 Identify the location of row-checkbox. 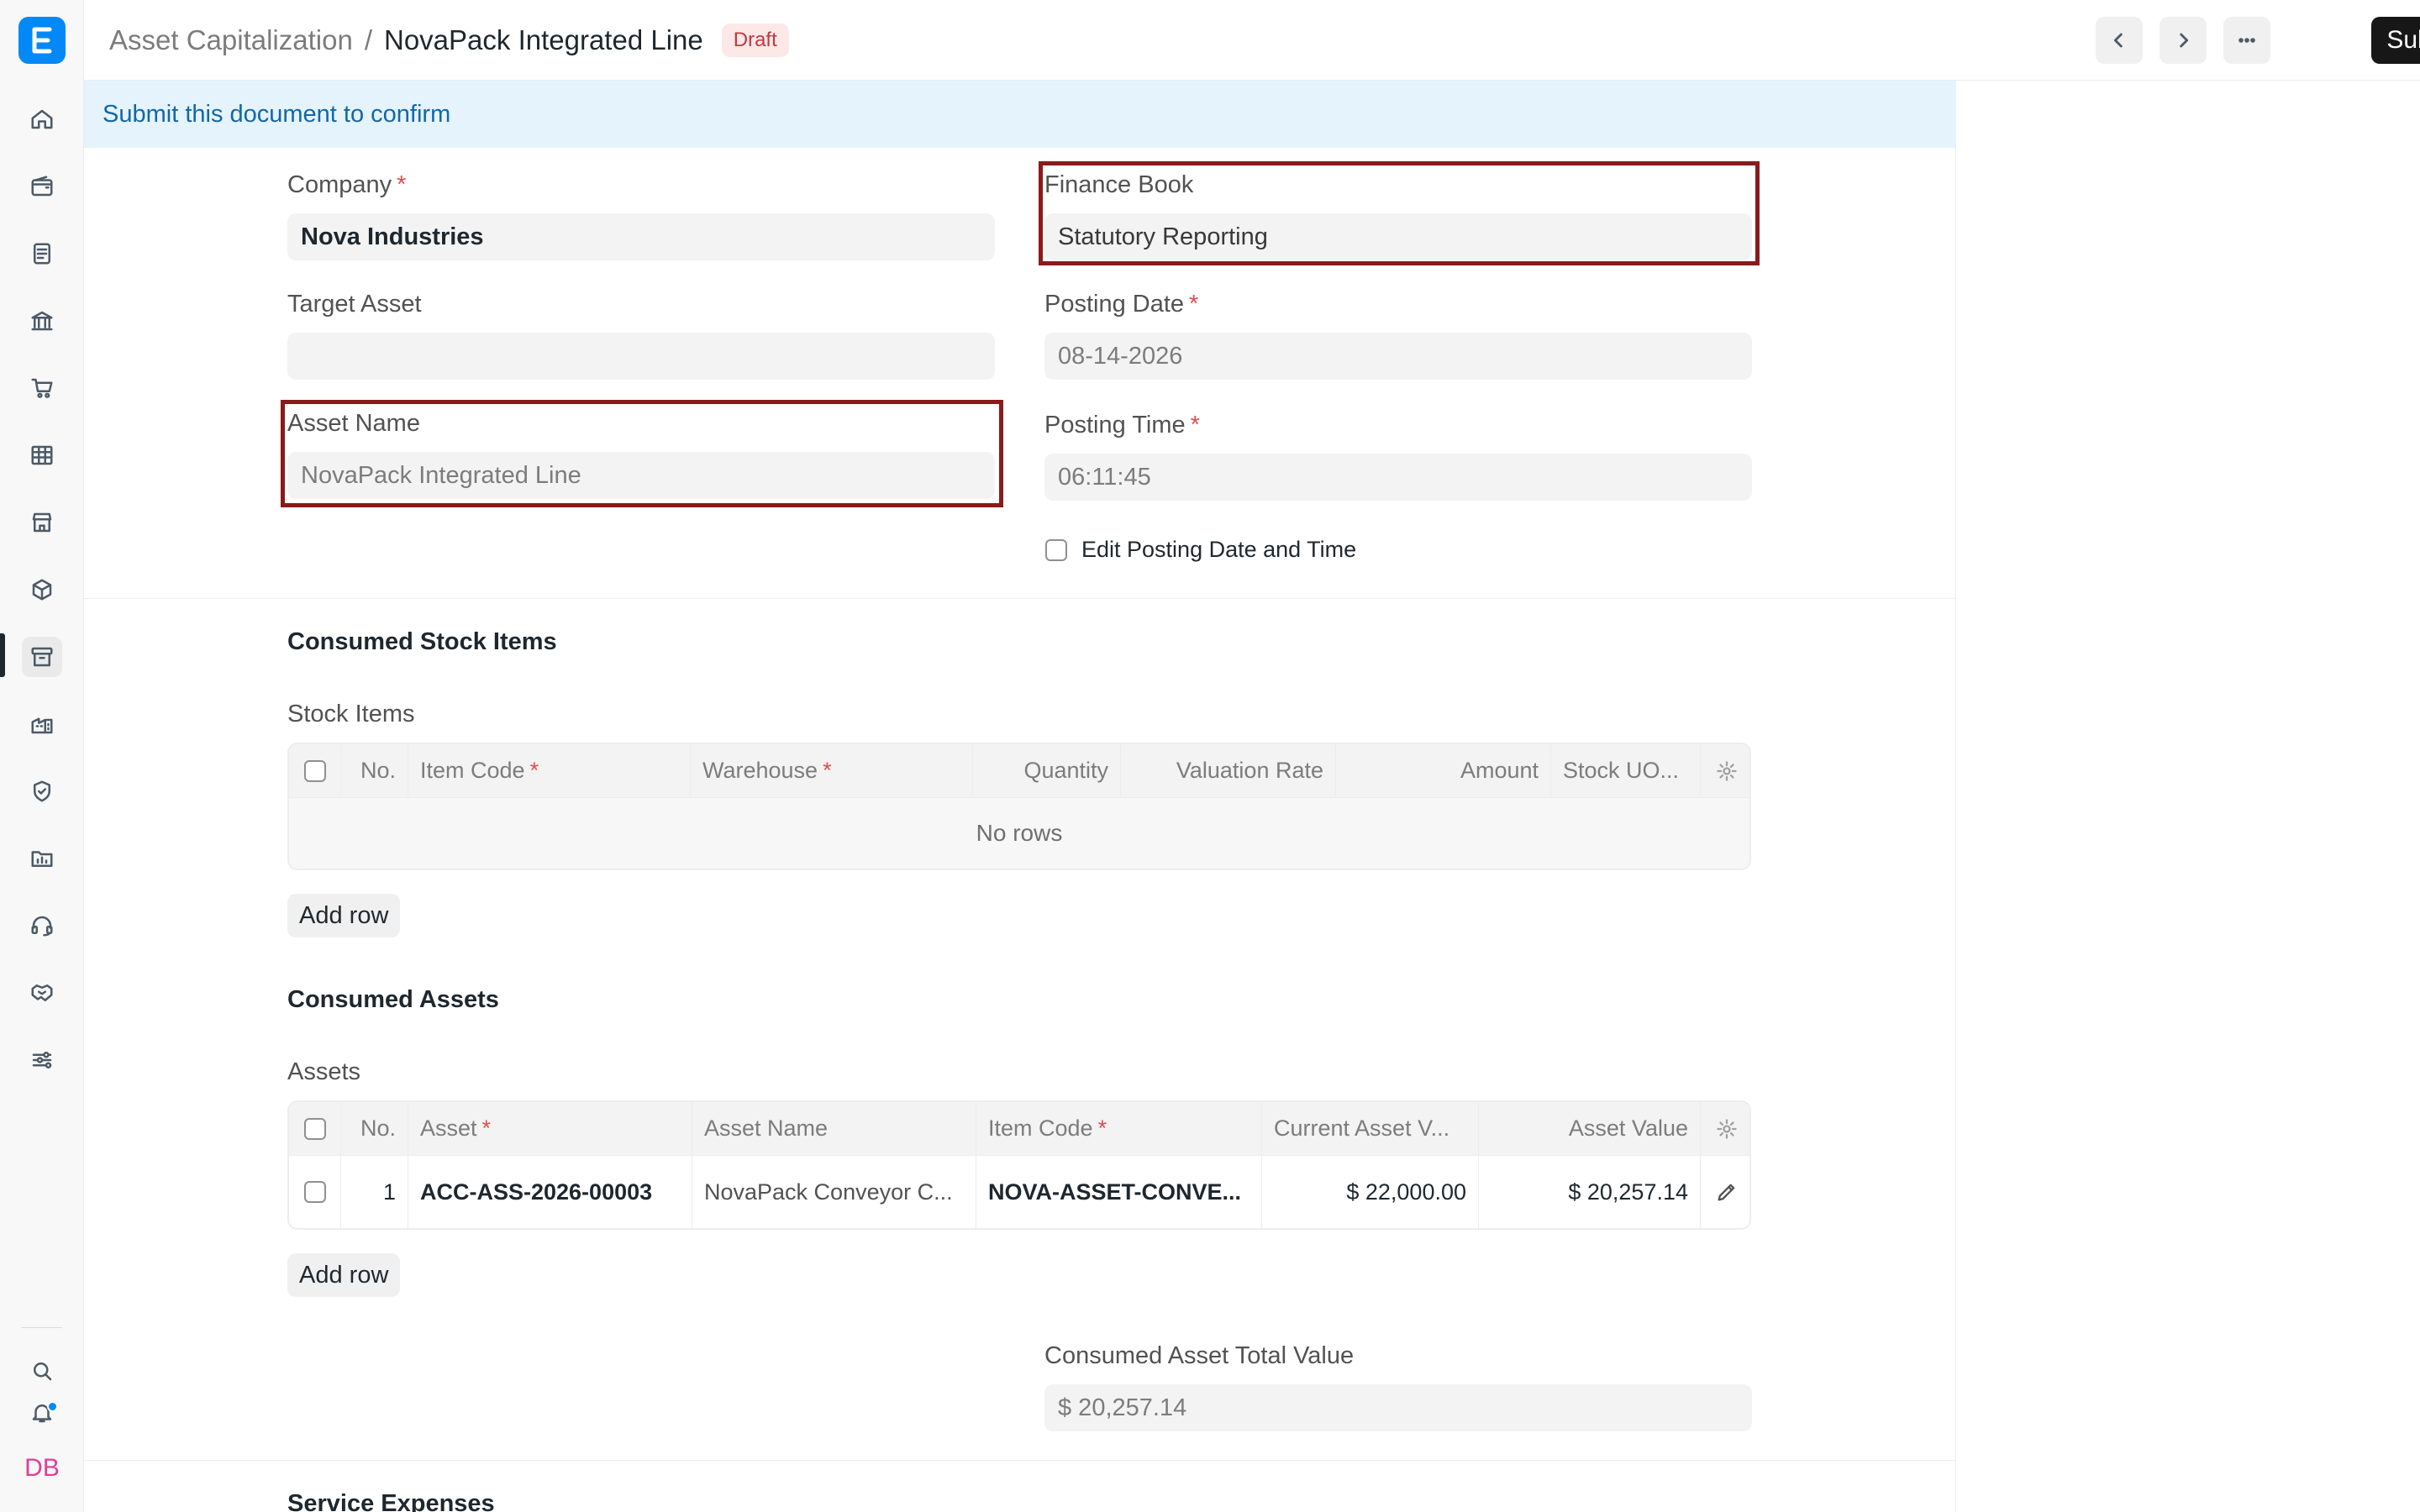
(314, 1192).